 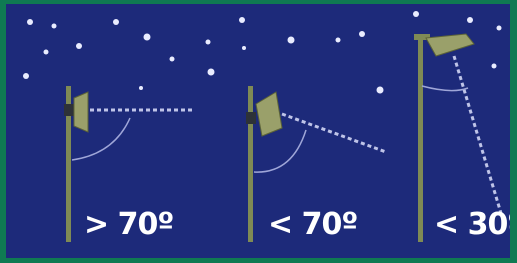 What do you see at coordinates (472, 224) in the screenshot?
I see `angle-label: < 30º` at bounding box center [472, 224].